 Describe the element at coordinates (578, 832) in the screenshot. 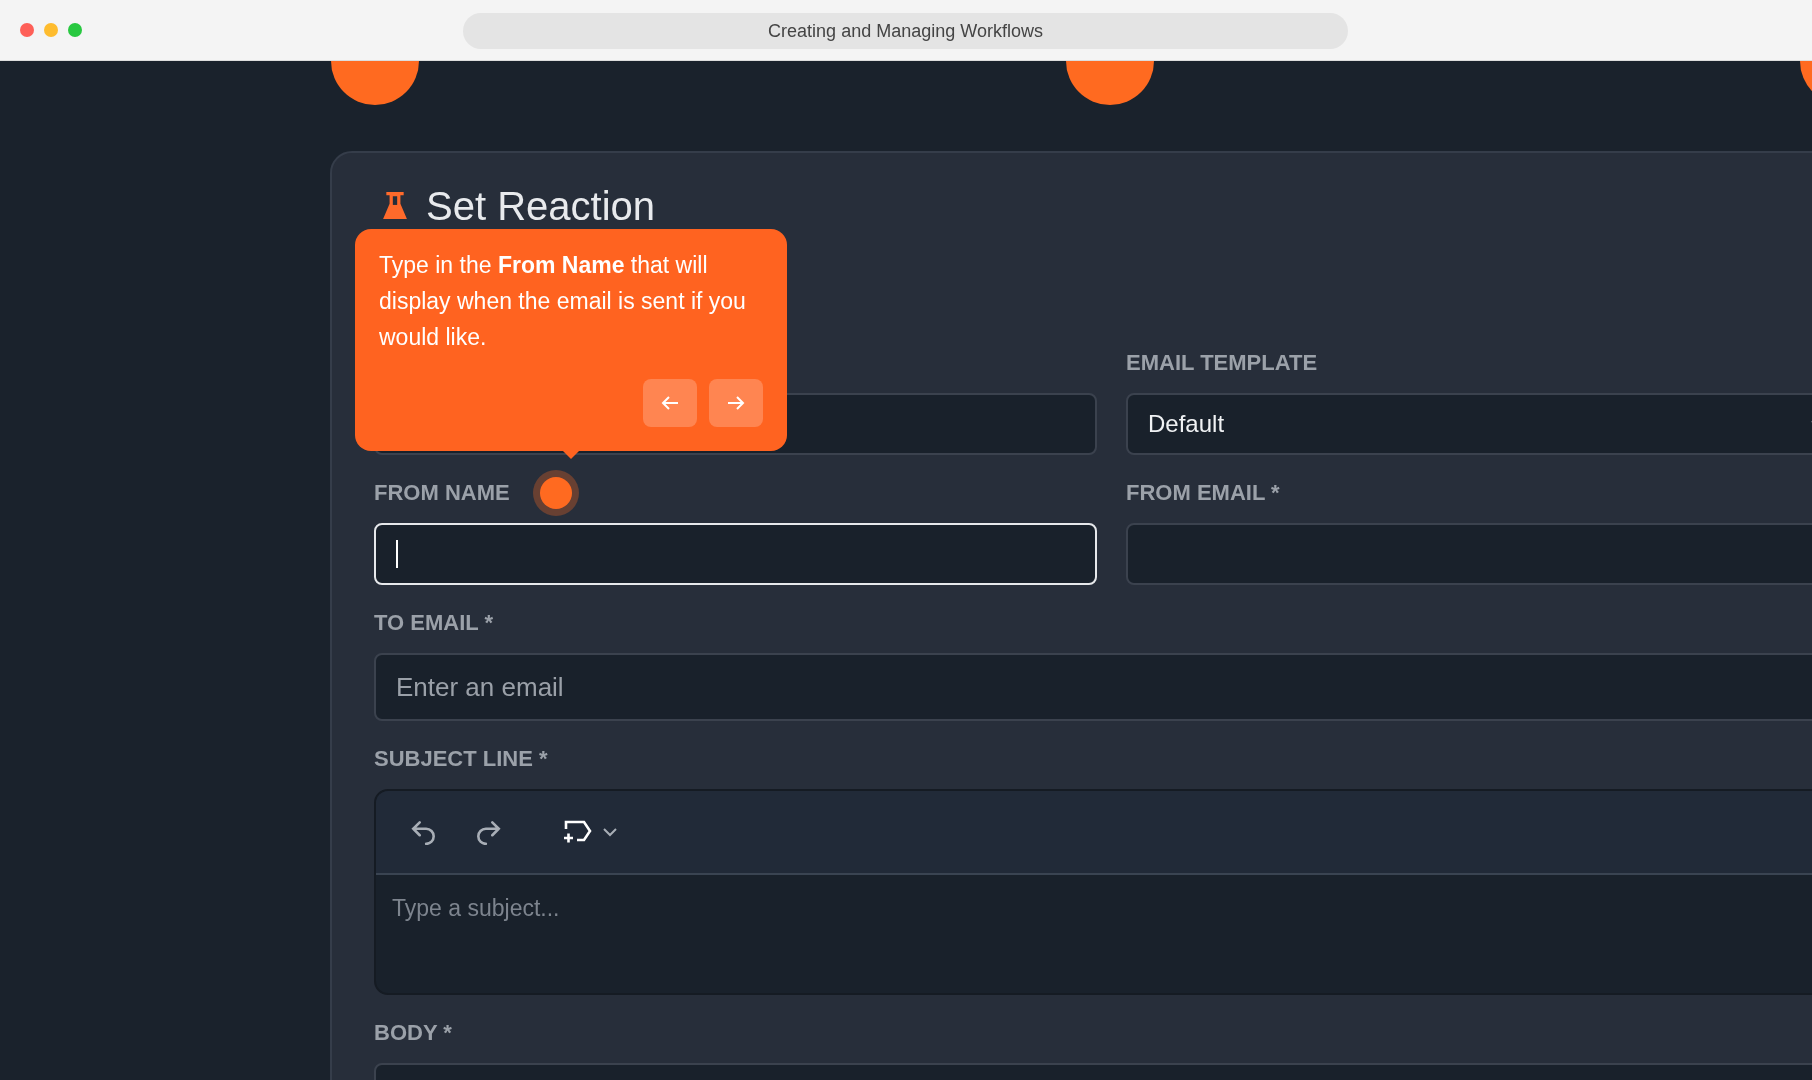

I see `tag-plus-icon` at that location.